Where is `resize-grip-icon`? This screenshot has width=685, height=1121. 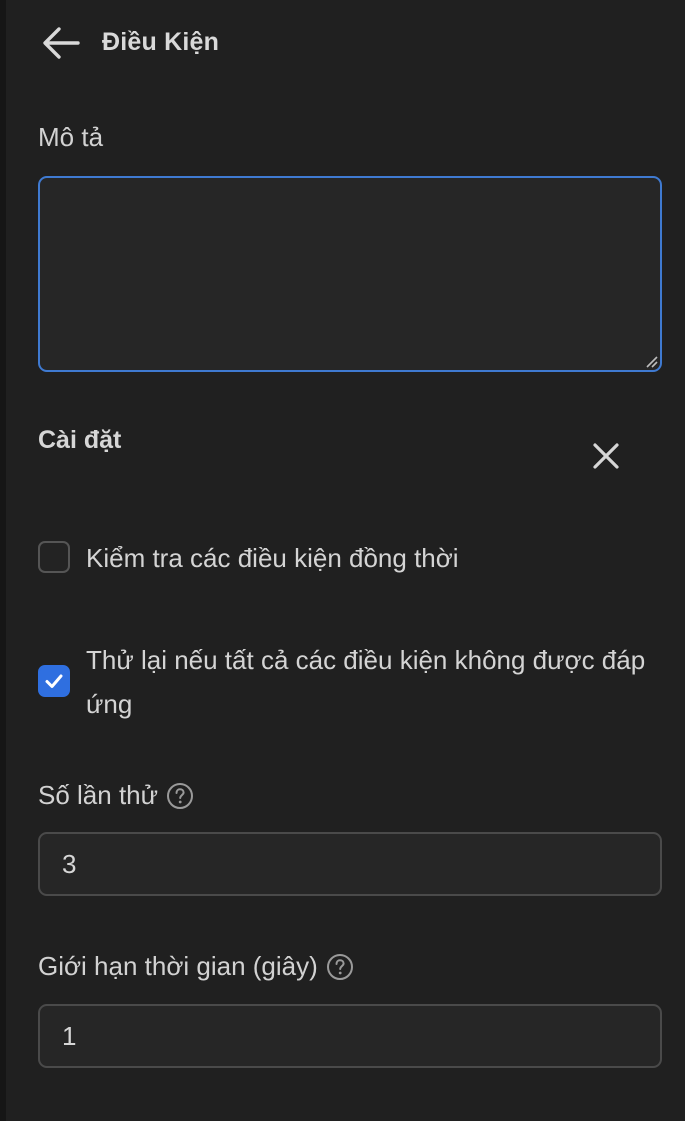
resize-grip-icon is located at coordinates (651, 361).